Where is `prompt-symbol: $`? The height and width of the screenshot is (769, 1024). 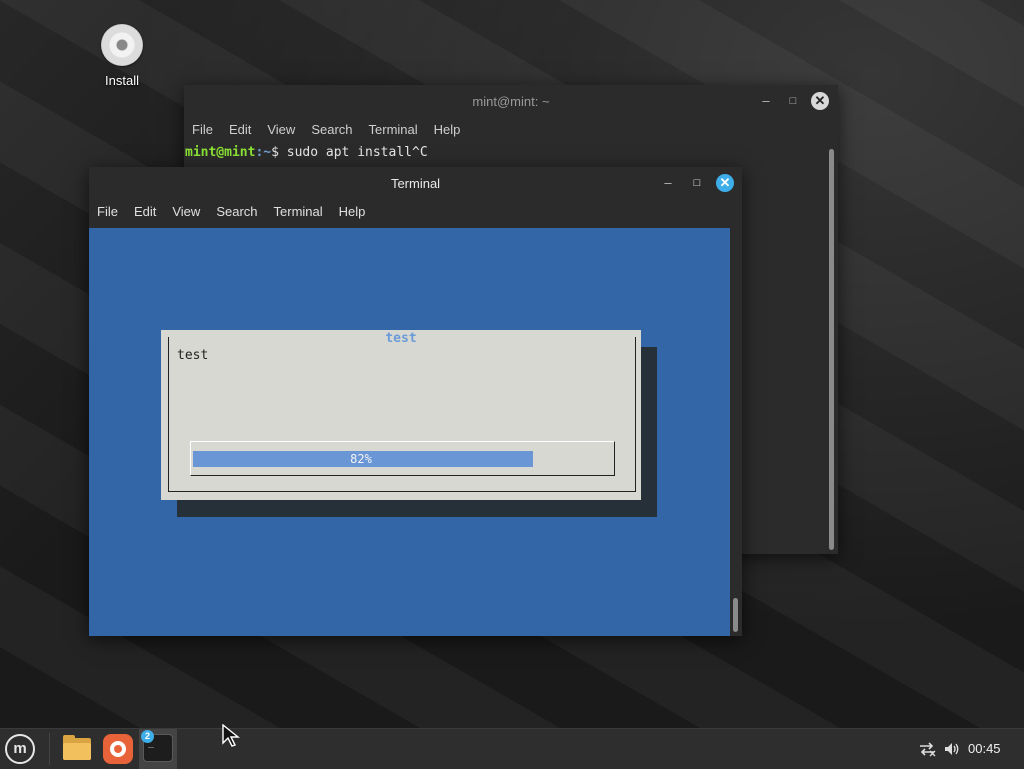 prompt-symbol: $ is located at coordinates (279, 152).